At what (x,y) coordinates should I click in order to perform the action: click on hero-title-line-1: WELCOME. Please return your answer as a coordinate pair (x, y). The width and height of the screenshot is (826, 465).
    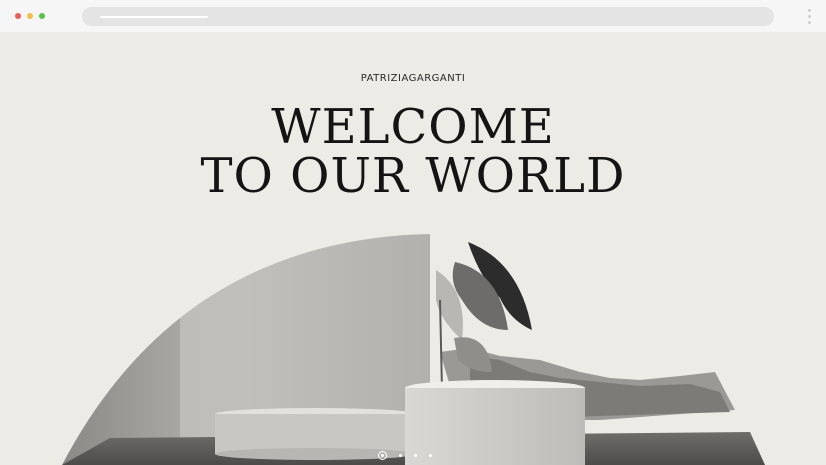
    Looking at the image, I should click on (413, 127).